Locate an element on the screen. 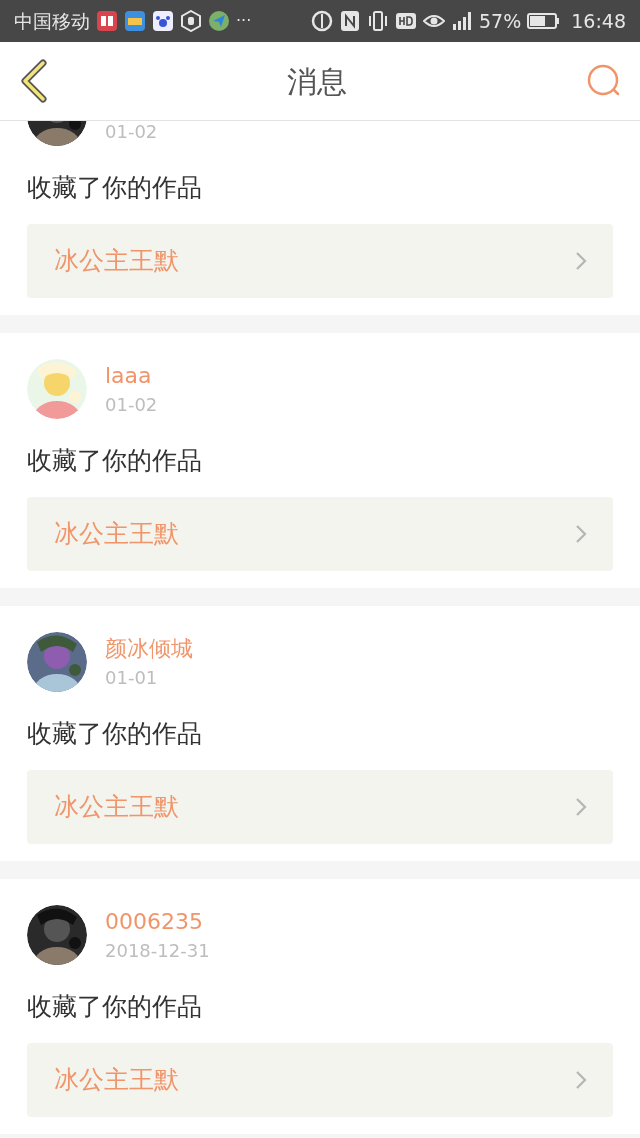 Image resolution: width=640 pixels, height=1138 pixels. nfc-icon is located at coordinates (350, 21).